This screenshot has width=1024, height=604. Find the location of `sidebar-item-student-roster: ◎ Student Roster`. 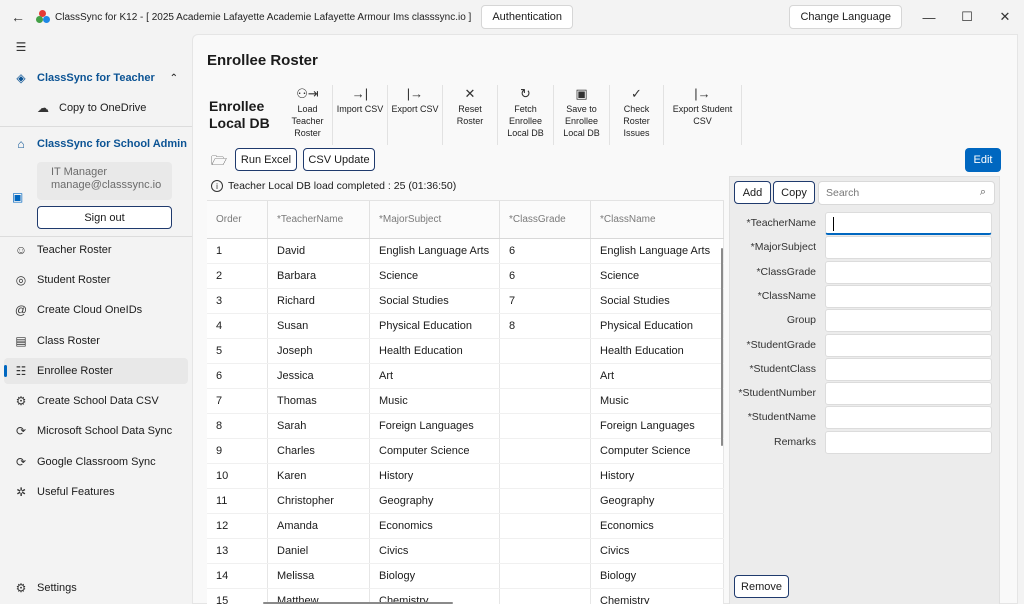

sidebar-item-student-roster: ◎ Student Roster is located at coordinates (96, 280).